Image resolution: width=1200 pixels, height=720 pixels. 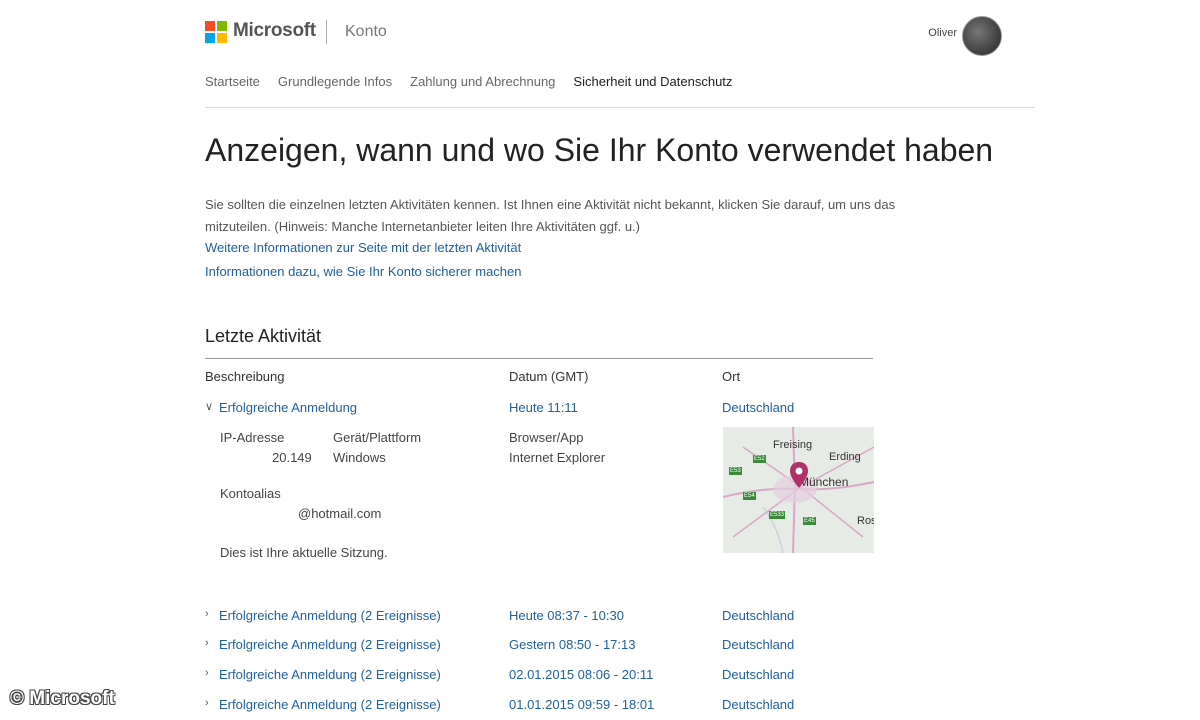 I want to click on header-divider, so click(x=326, y=32).